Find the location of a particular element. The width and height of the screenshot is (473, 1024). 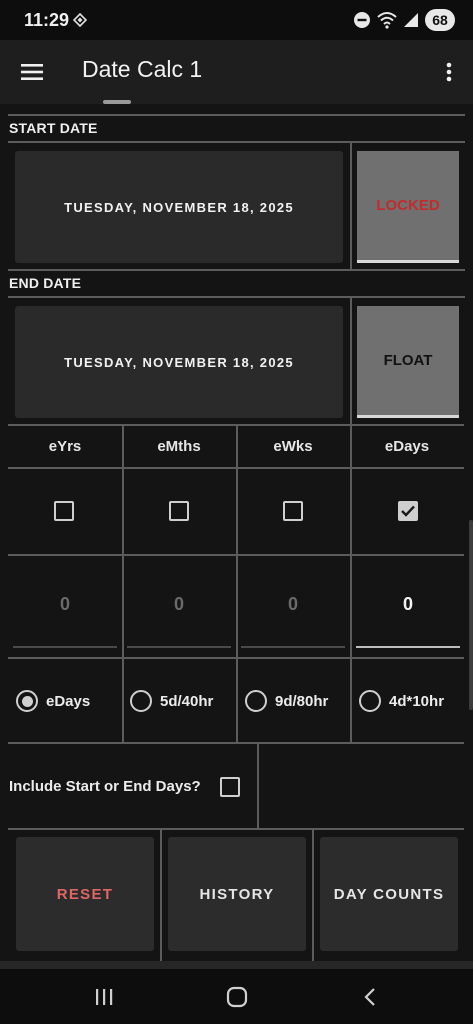

schedule-option-9d80hr: 9d/80hr is located at coordinates (286, 701).